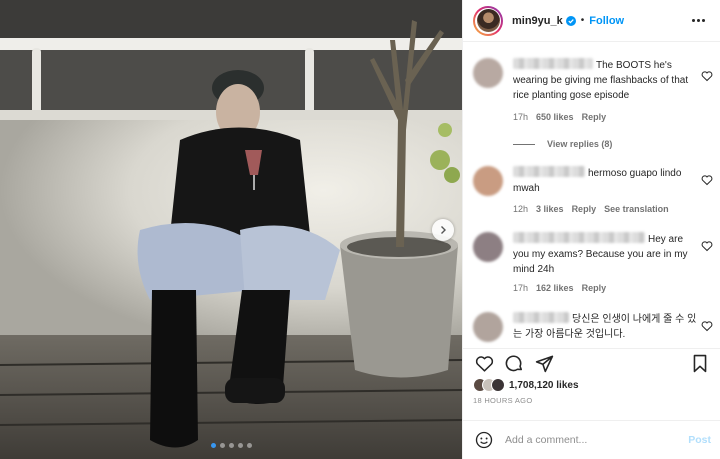 This screenshot has height=459, width=720. I want to click on likes-summary: 1,708,120 likes, so click(526, 385).